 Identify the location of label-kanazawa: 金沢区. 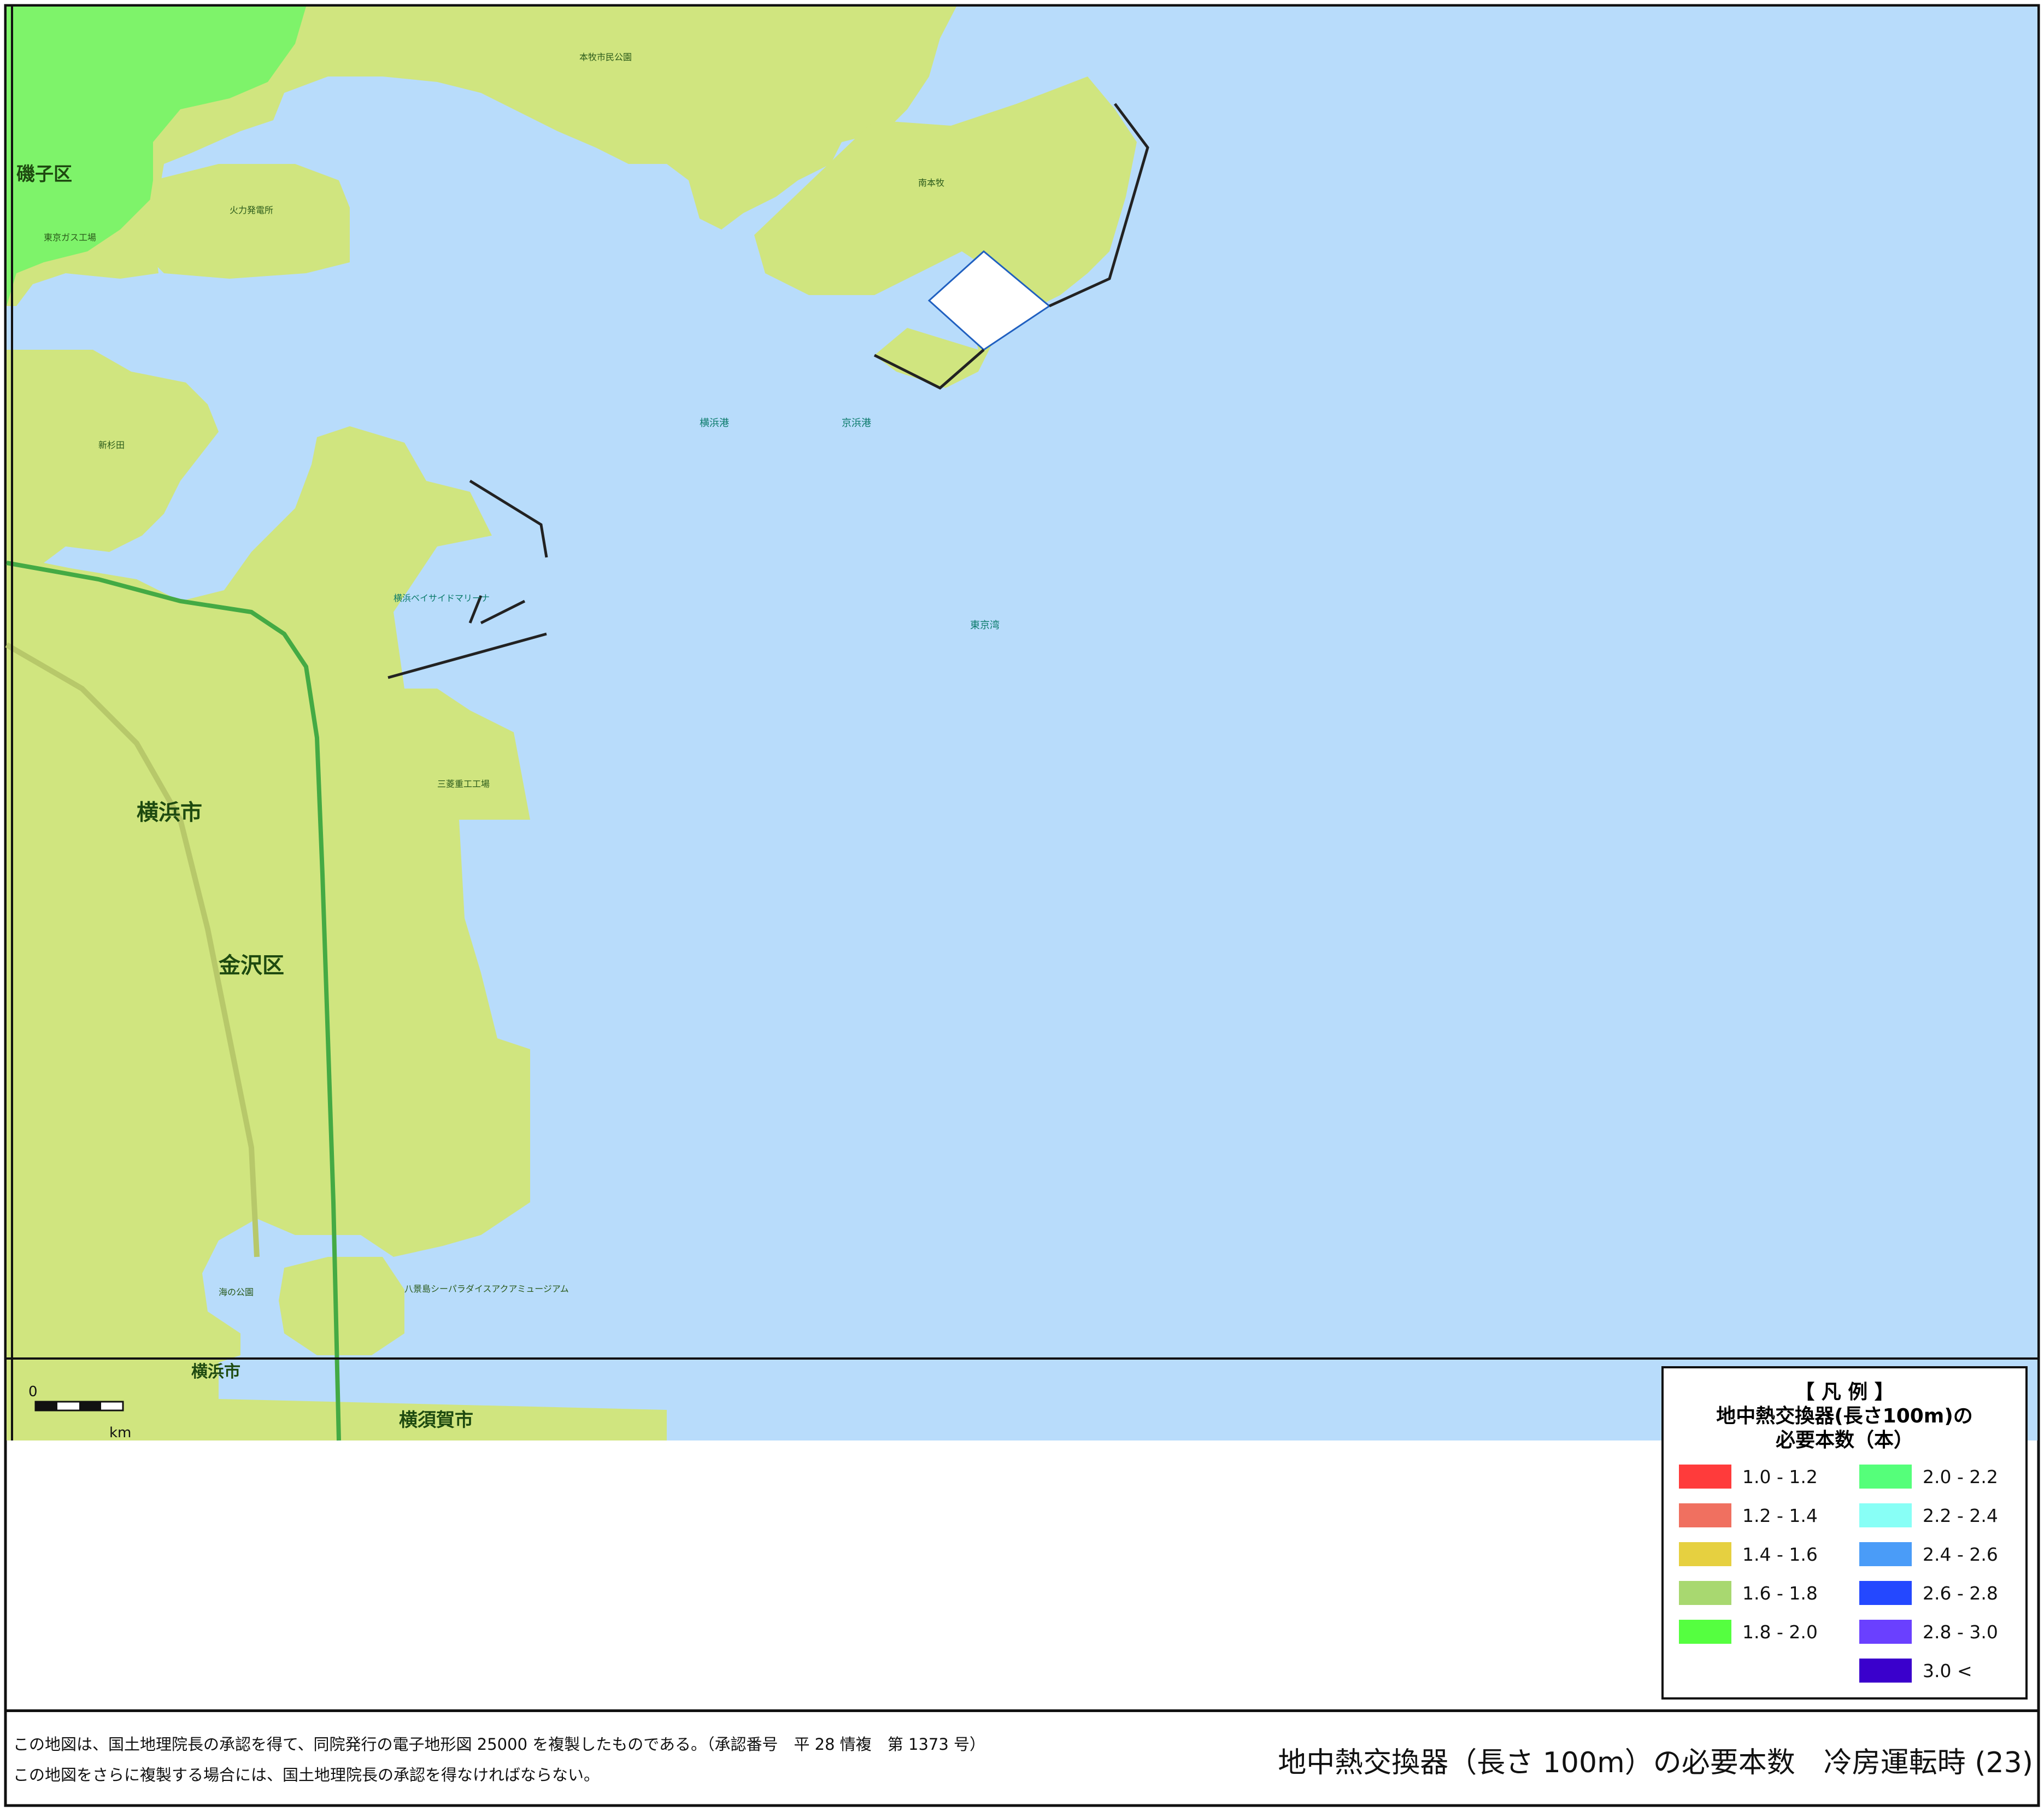
(251, 965).